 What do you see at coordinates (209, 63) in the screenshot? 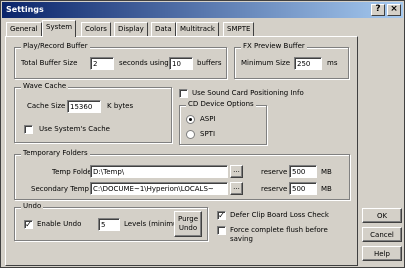
I see `buffers-label: buffers` at bounding box center [209, 63].